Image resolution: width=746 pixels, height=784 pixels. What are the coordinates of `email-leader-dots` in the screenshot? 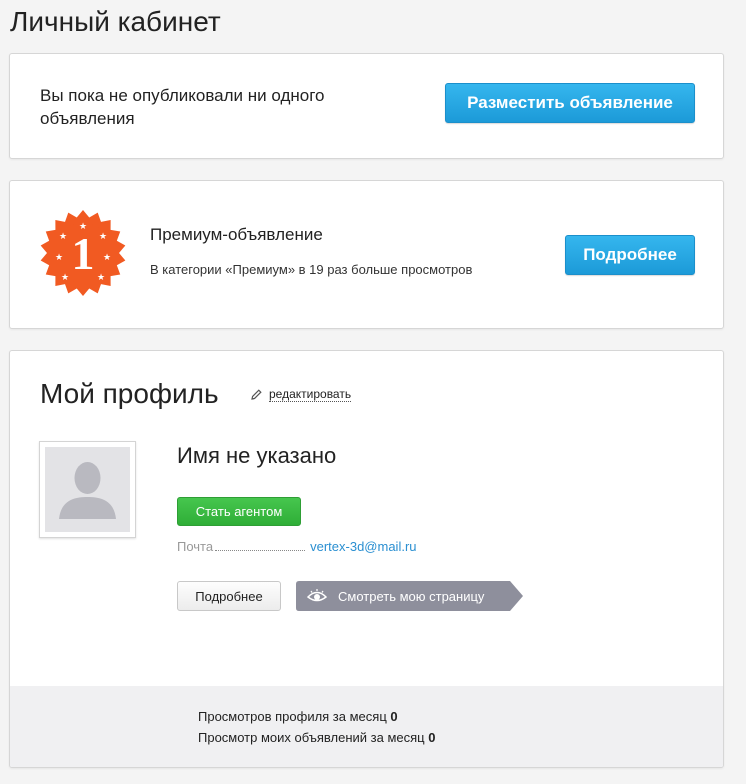 It's located at (260, 546).